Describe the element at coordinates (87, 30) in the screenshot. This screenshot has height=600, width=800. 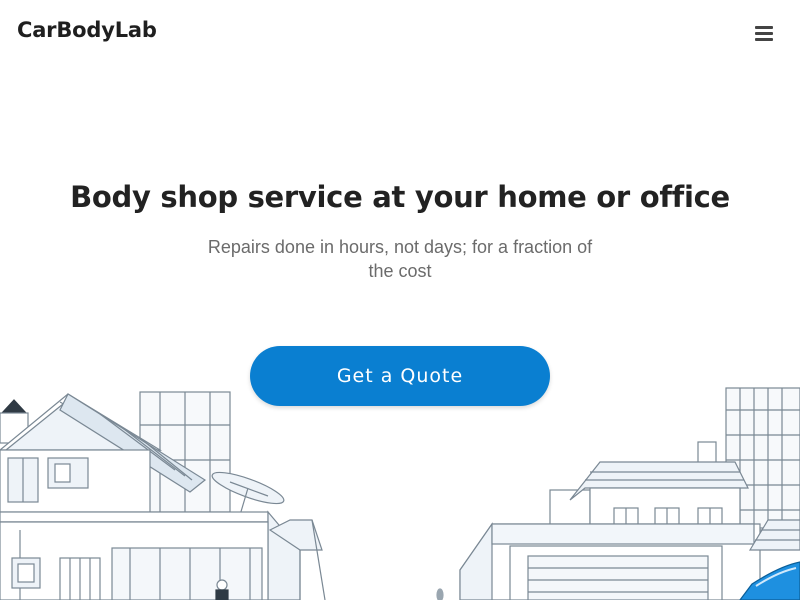
I see `brand-logo: CarBodyLab` at that location.